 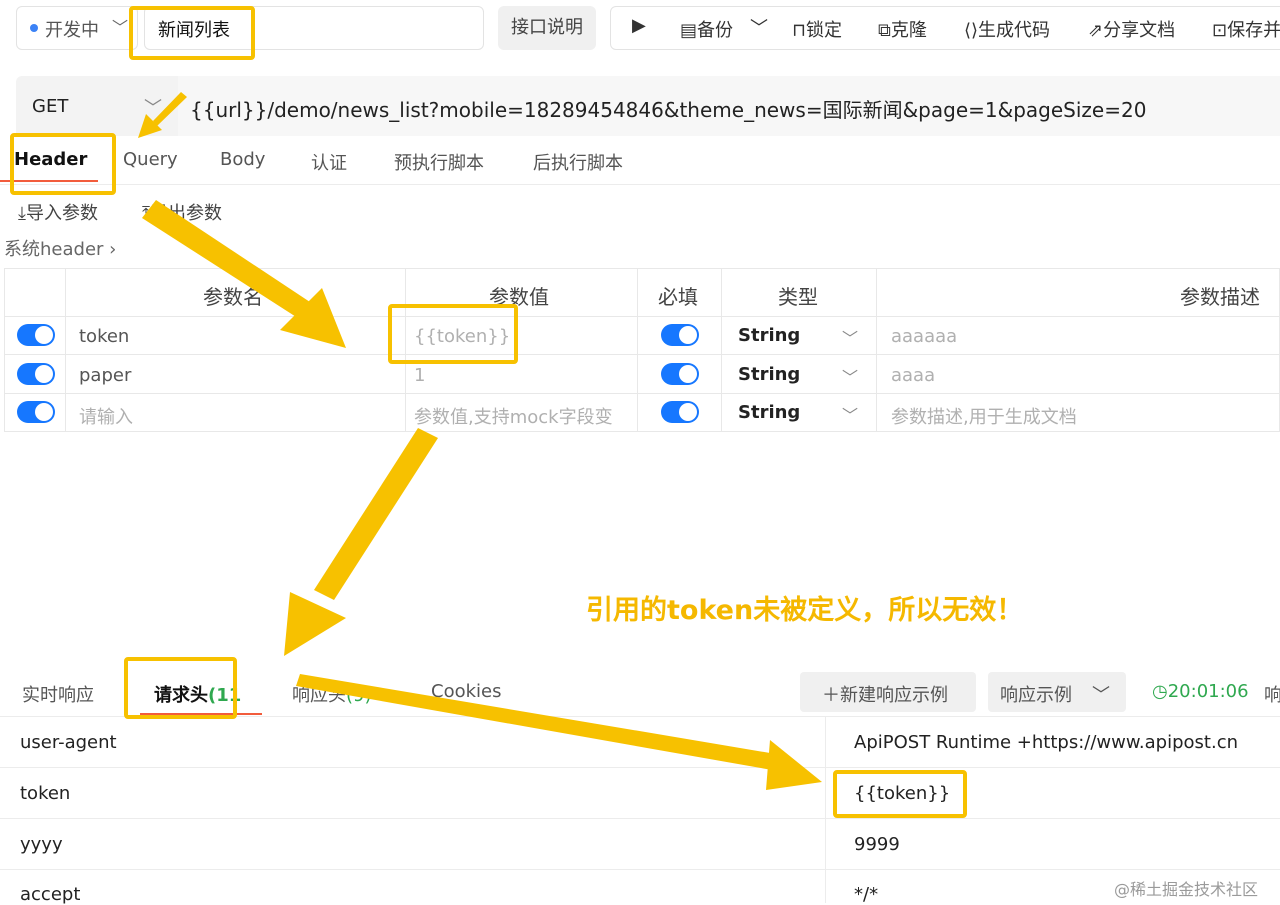 What do you see at coordinates (41, 844) in the screenshot?
I see `header-key: yyyy` at bounding box center [41, 844].